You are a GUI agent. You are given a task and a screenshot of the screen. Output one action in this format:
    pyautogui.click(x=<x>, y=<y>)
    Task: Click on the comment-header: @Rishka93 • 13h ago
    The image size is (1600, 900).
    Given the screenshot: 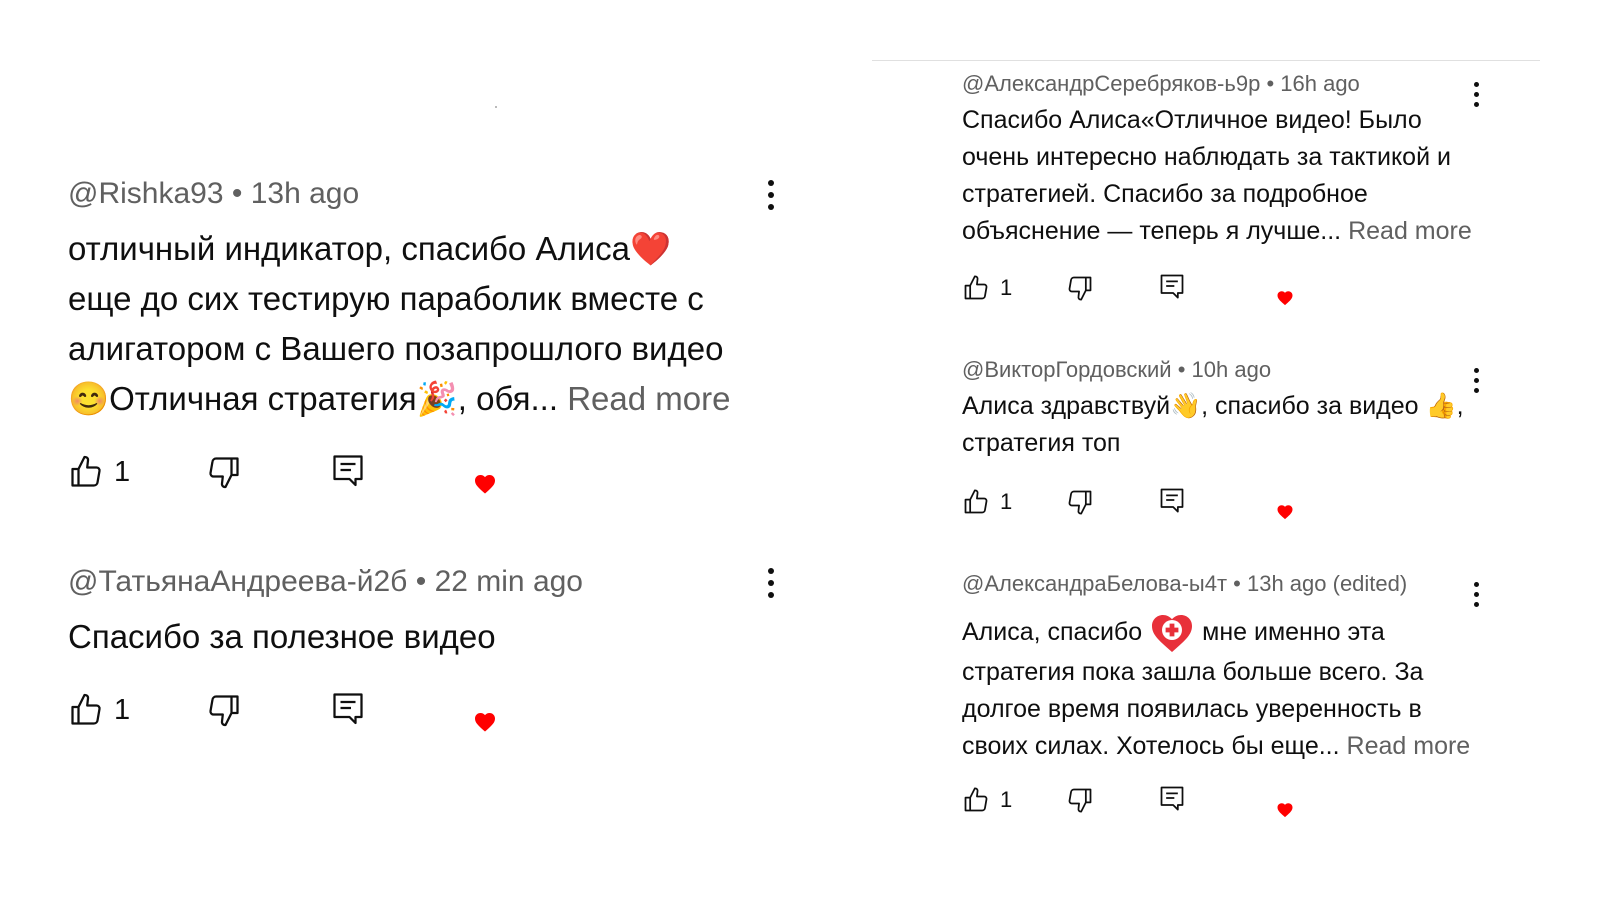 What is the action you would take?
    pyautogui.click(x=438, y=194)
    